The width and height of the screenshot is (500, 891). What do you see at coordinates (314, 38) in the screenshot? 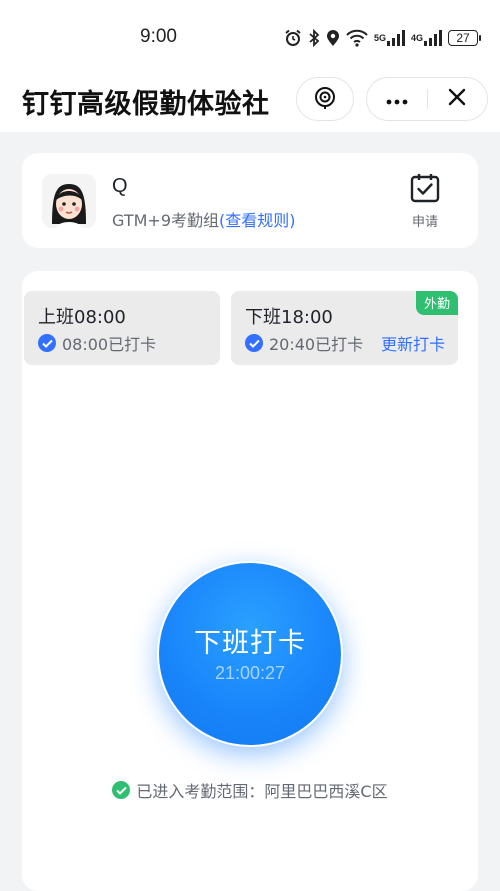
I see `bluetooth-icon` at bounding box center [314, 38].